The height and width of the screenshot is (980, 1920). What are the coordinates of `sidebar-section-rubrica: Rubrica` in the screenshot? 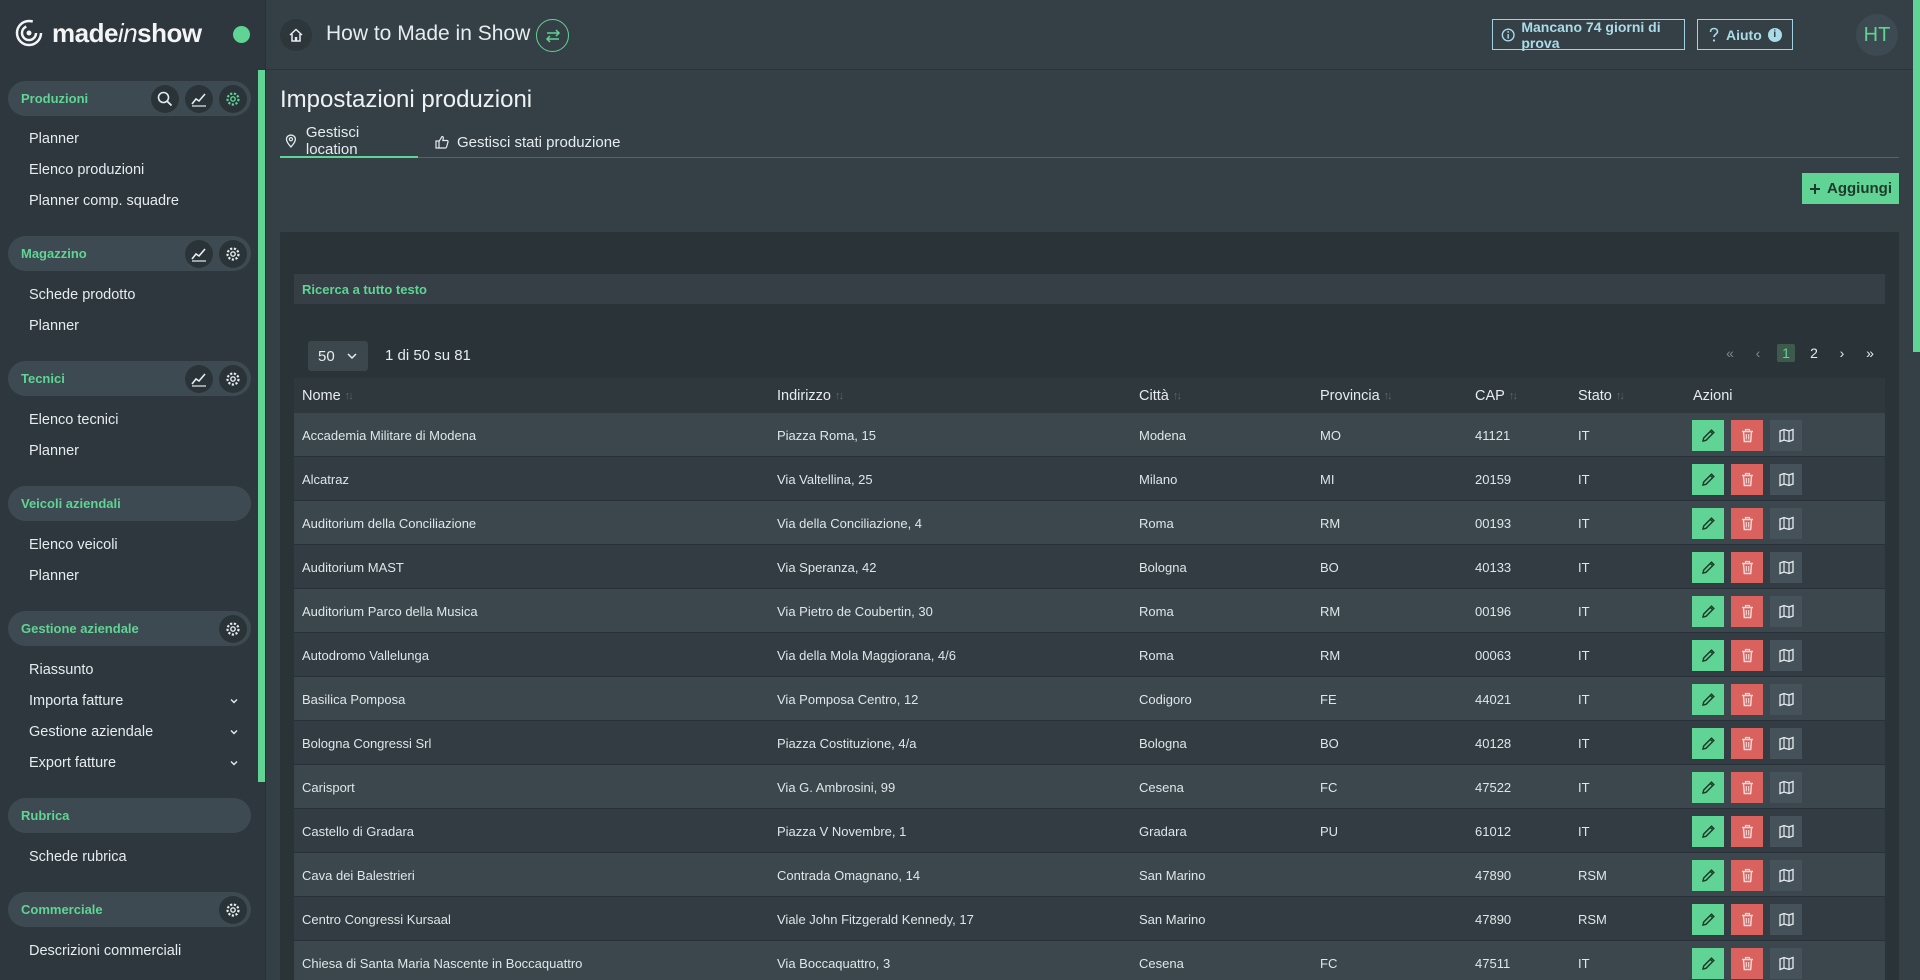 It's located at (129, 815).